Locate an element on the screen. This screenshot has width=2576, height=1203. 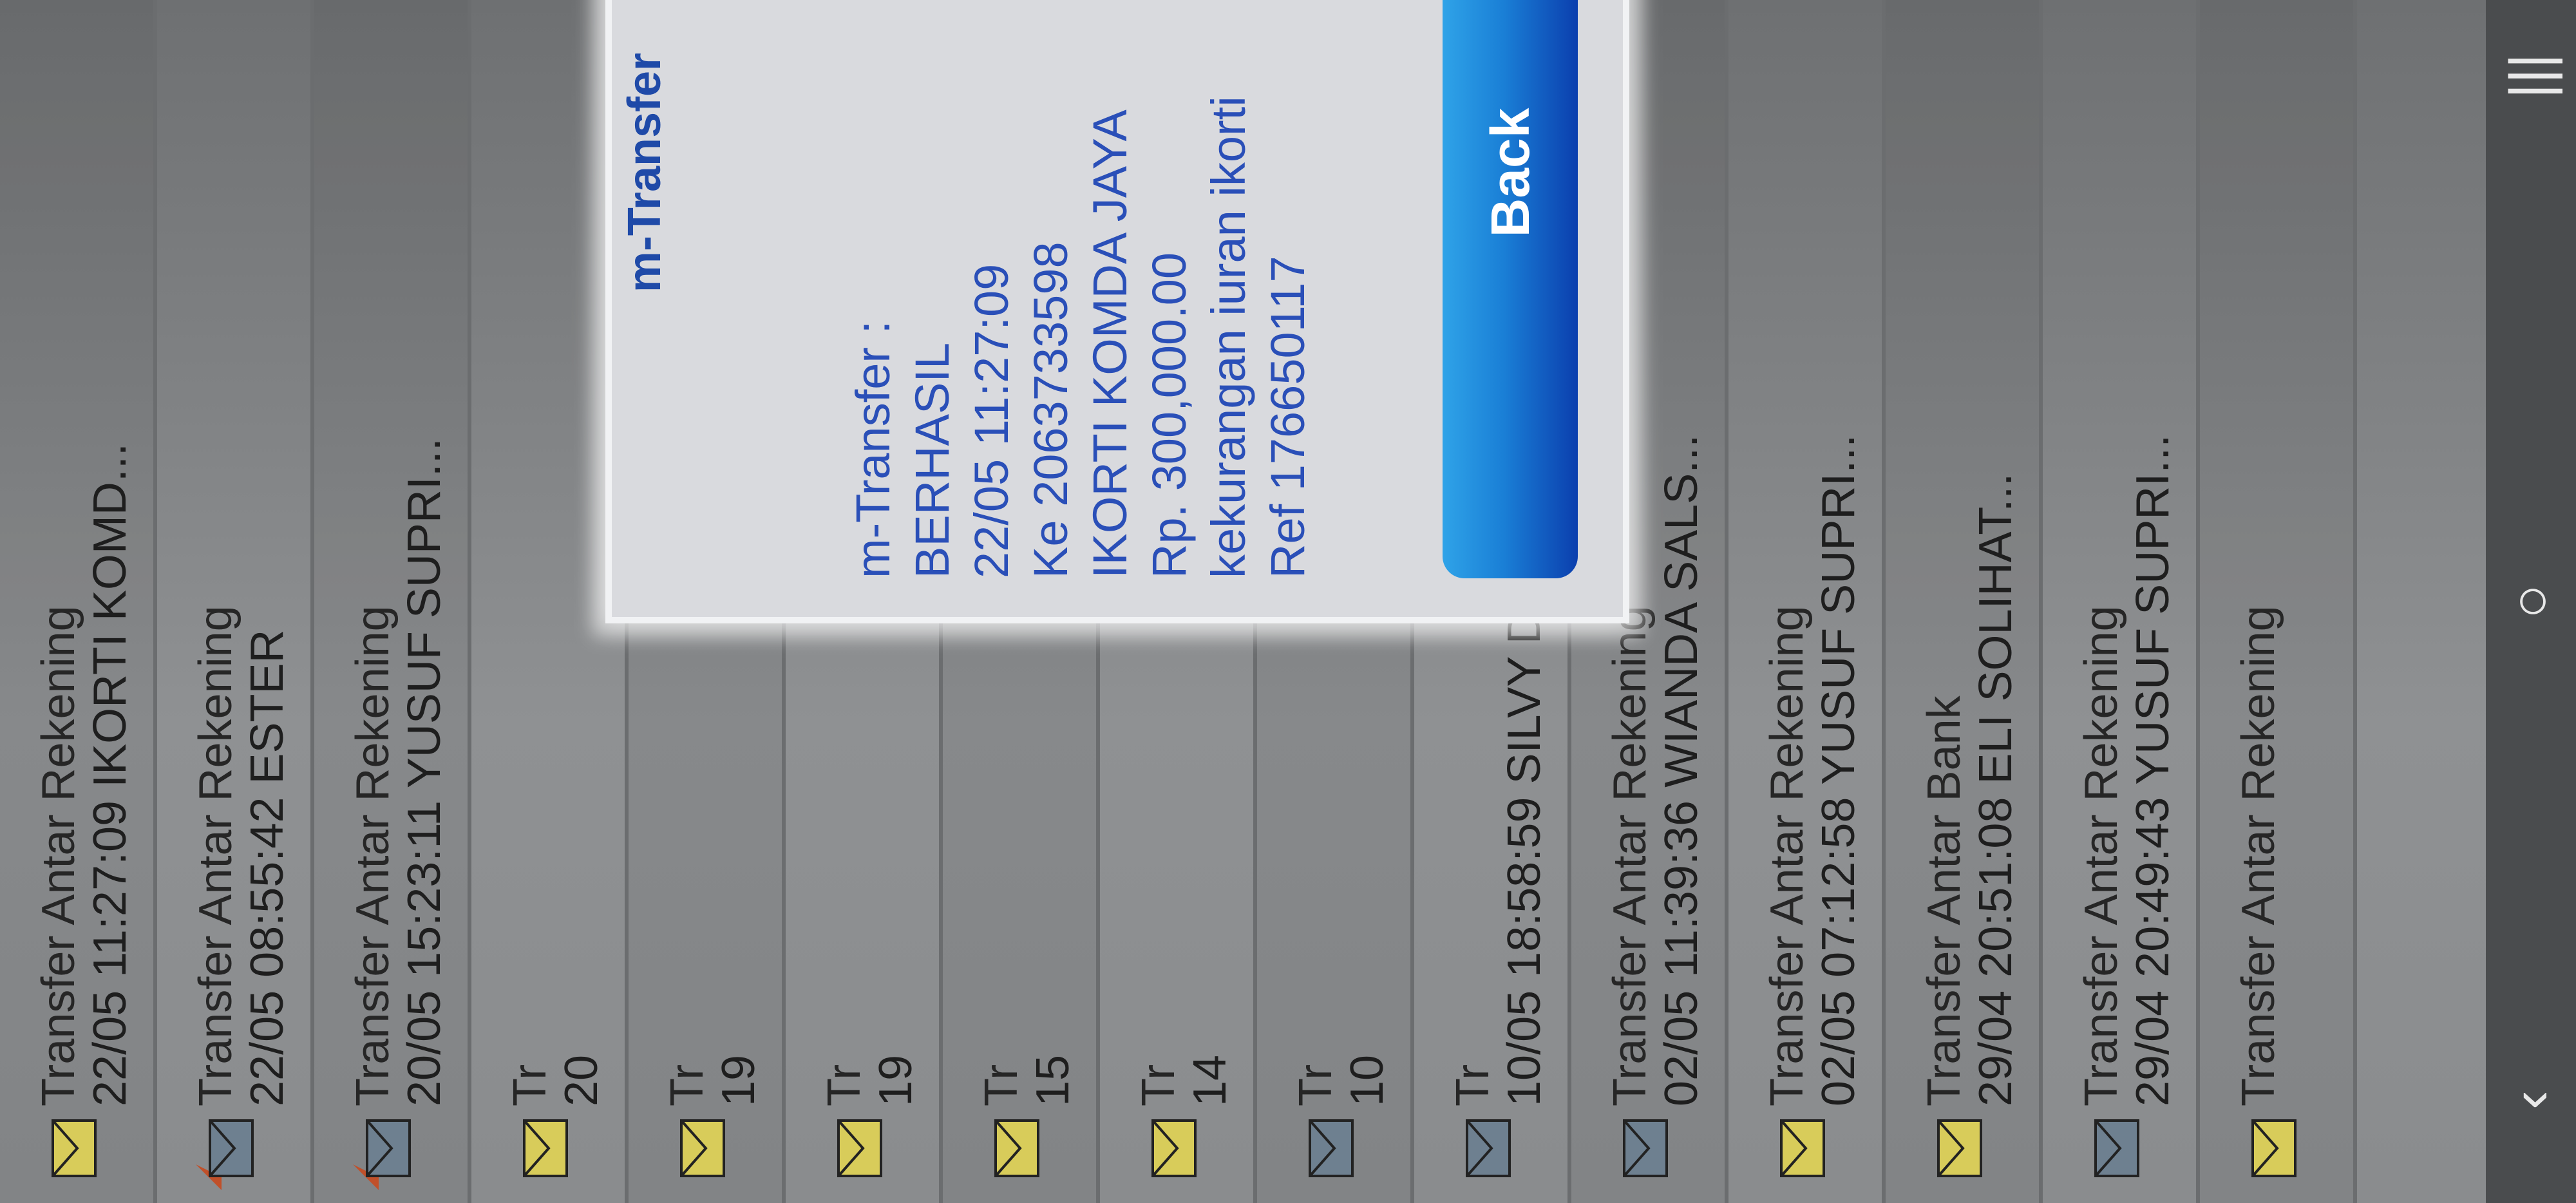
message-subtitle: 22/05 08:55:42 ESTER is located at coordinates (267, 868).